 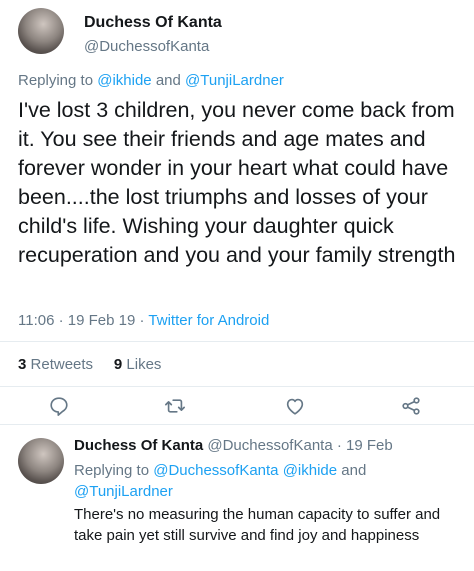 What do you see at coordinates (102, 320) in the screenshot?
I see `tweet-date: 19 Feb 19` at bounding box center [102, 320].